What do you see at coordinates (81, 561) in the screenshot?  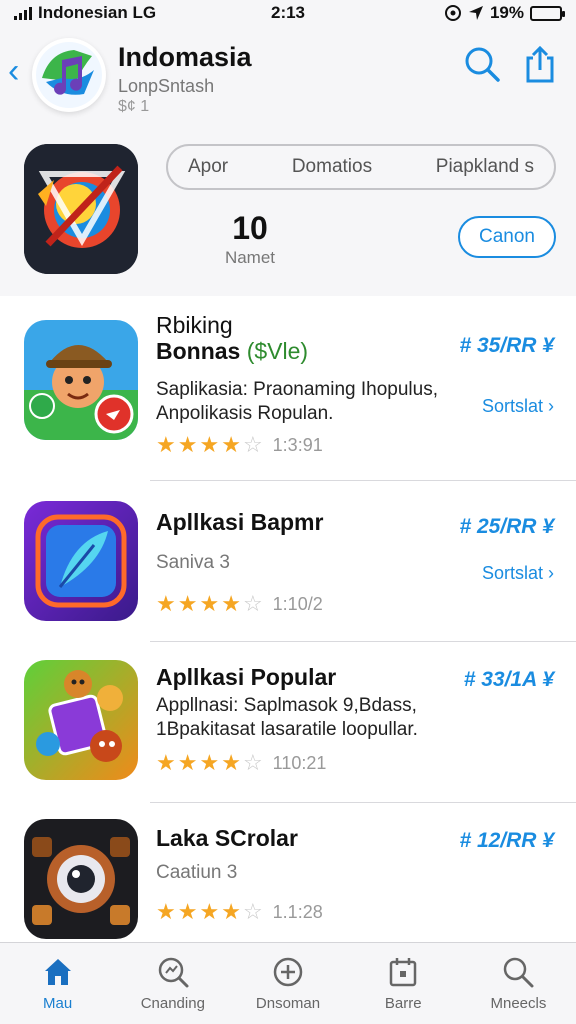 I see `feather-app-icon` at bounding box center [81, 561].